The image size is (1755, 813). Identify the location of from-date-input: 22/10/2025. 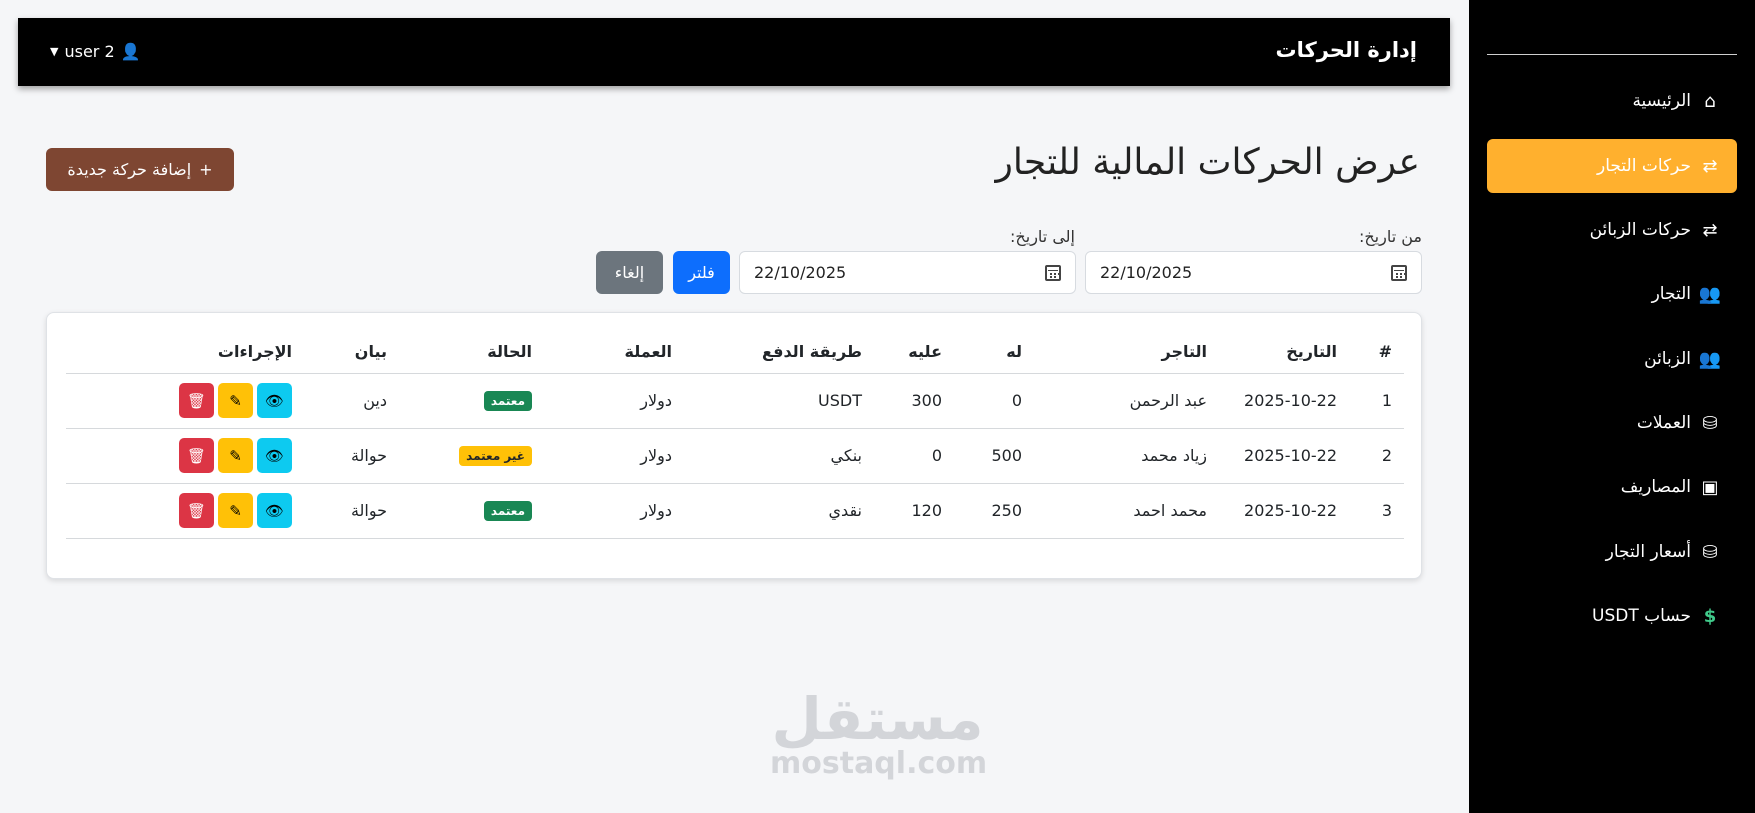
(1253, 272).